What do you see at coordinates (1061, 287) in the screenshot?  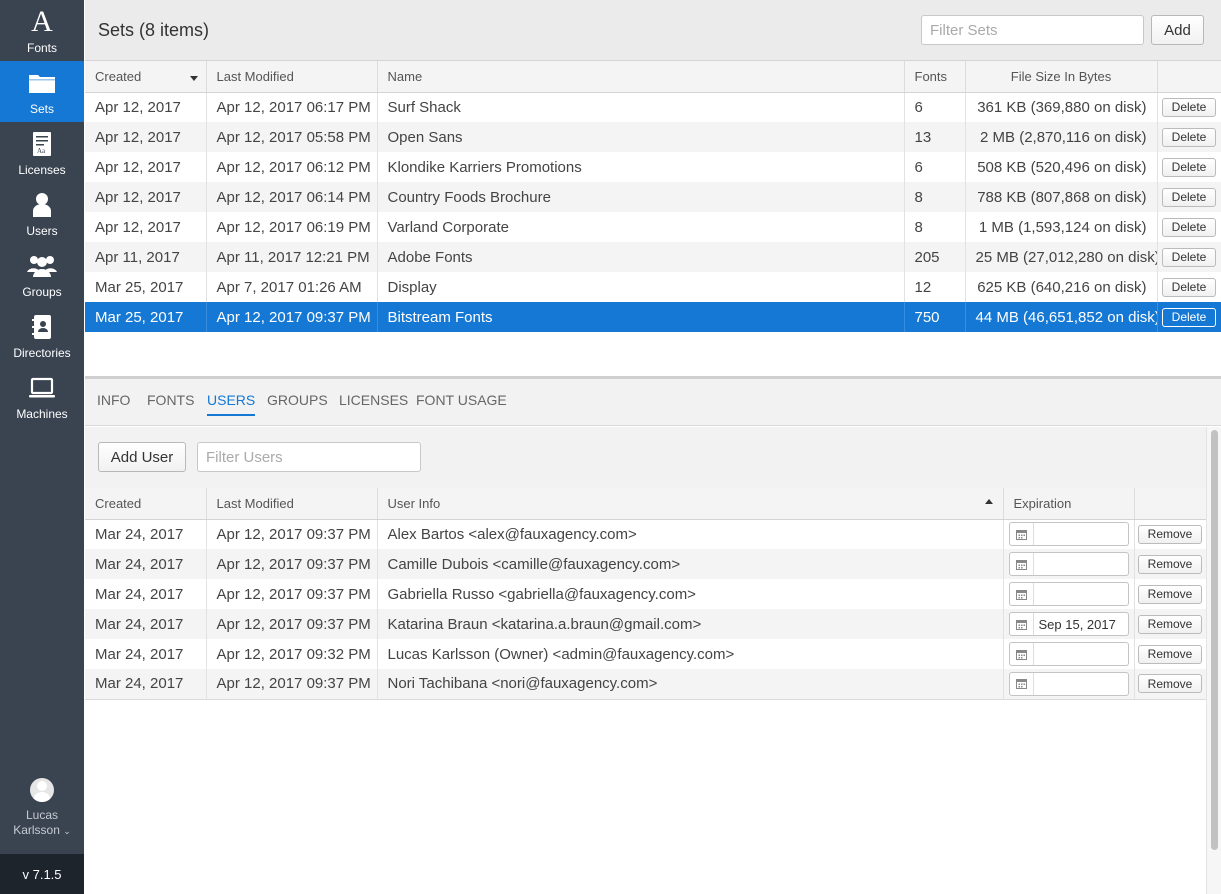 I see `cell-file-size: 625 KB (640,216 on disk)` at bounding box center [1061, 287].